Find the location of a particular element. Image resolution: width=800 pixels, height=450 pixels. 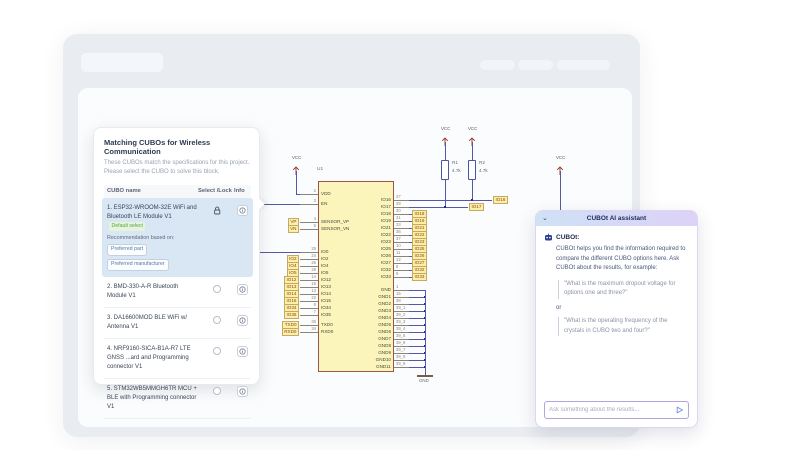

net-label-io16: IO16 is located at coordinates (500, 200).